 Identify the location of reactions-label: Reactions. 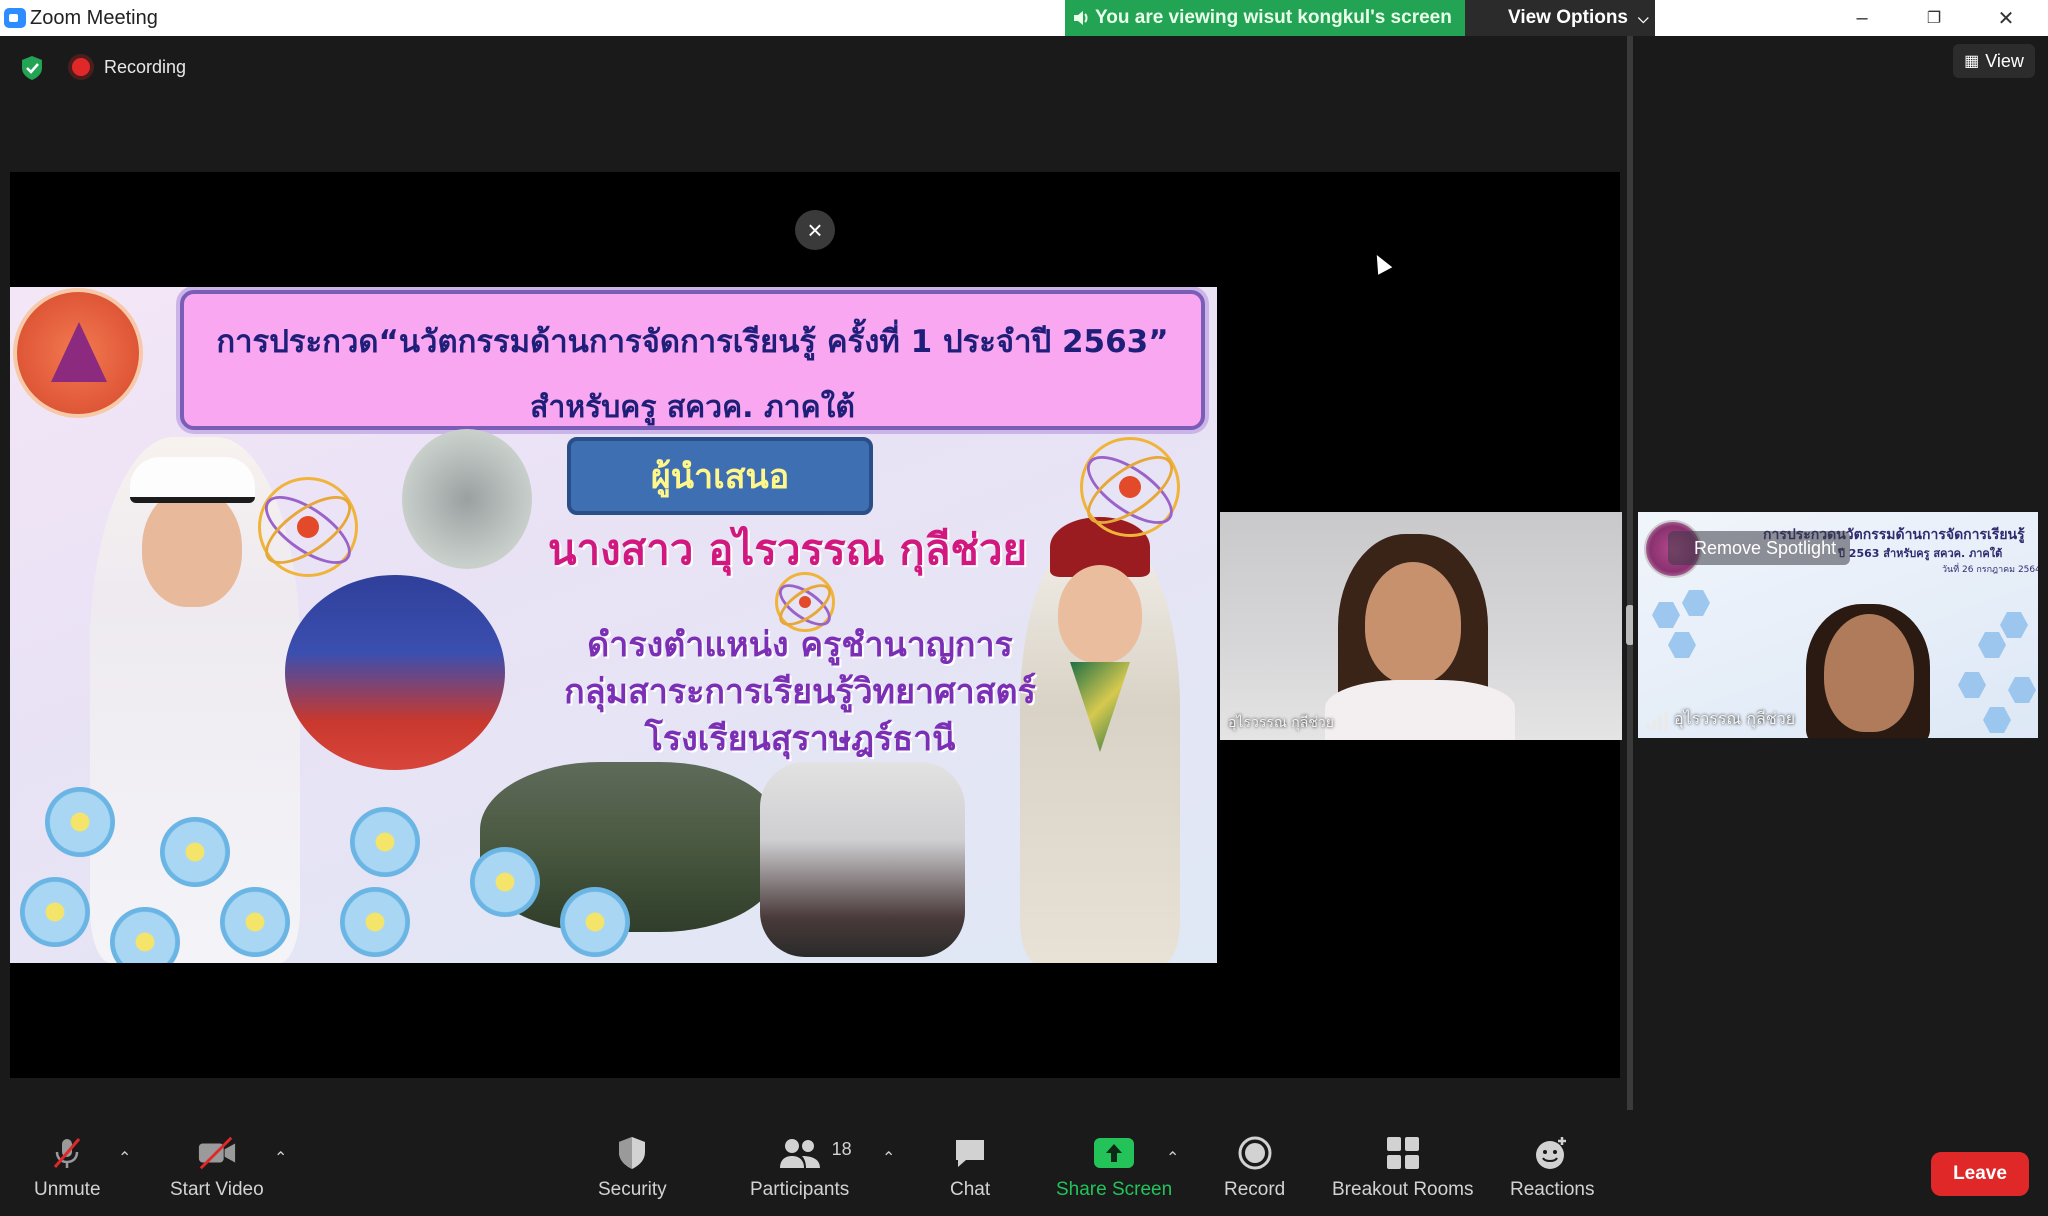
(1552, 1189).